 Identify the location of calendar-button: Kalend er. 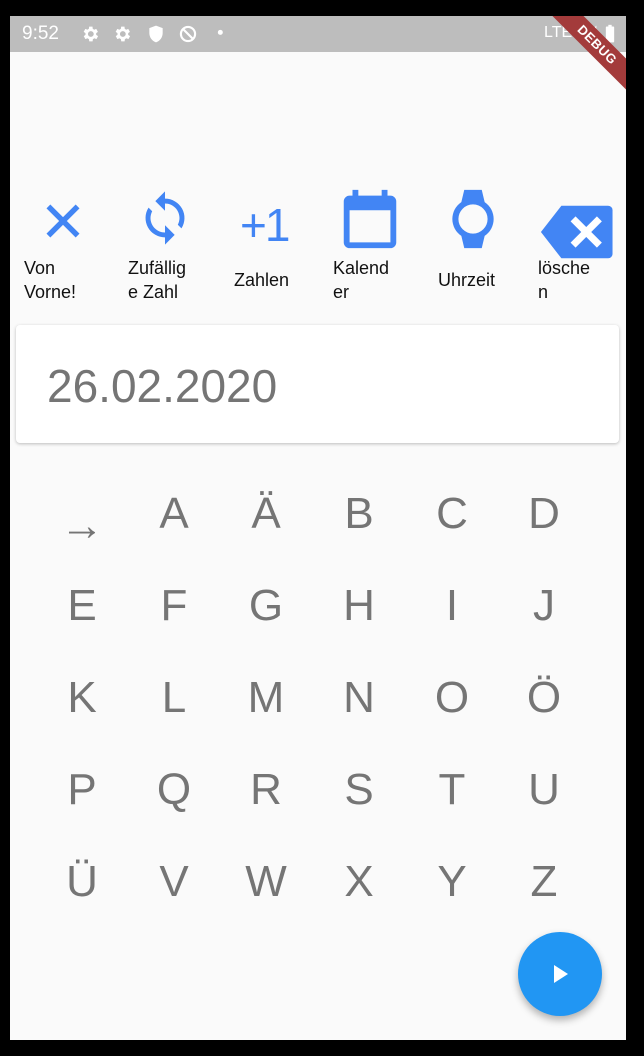
(380, 241).